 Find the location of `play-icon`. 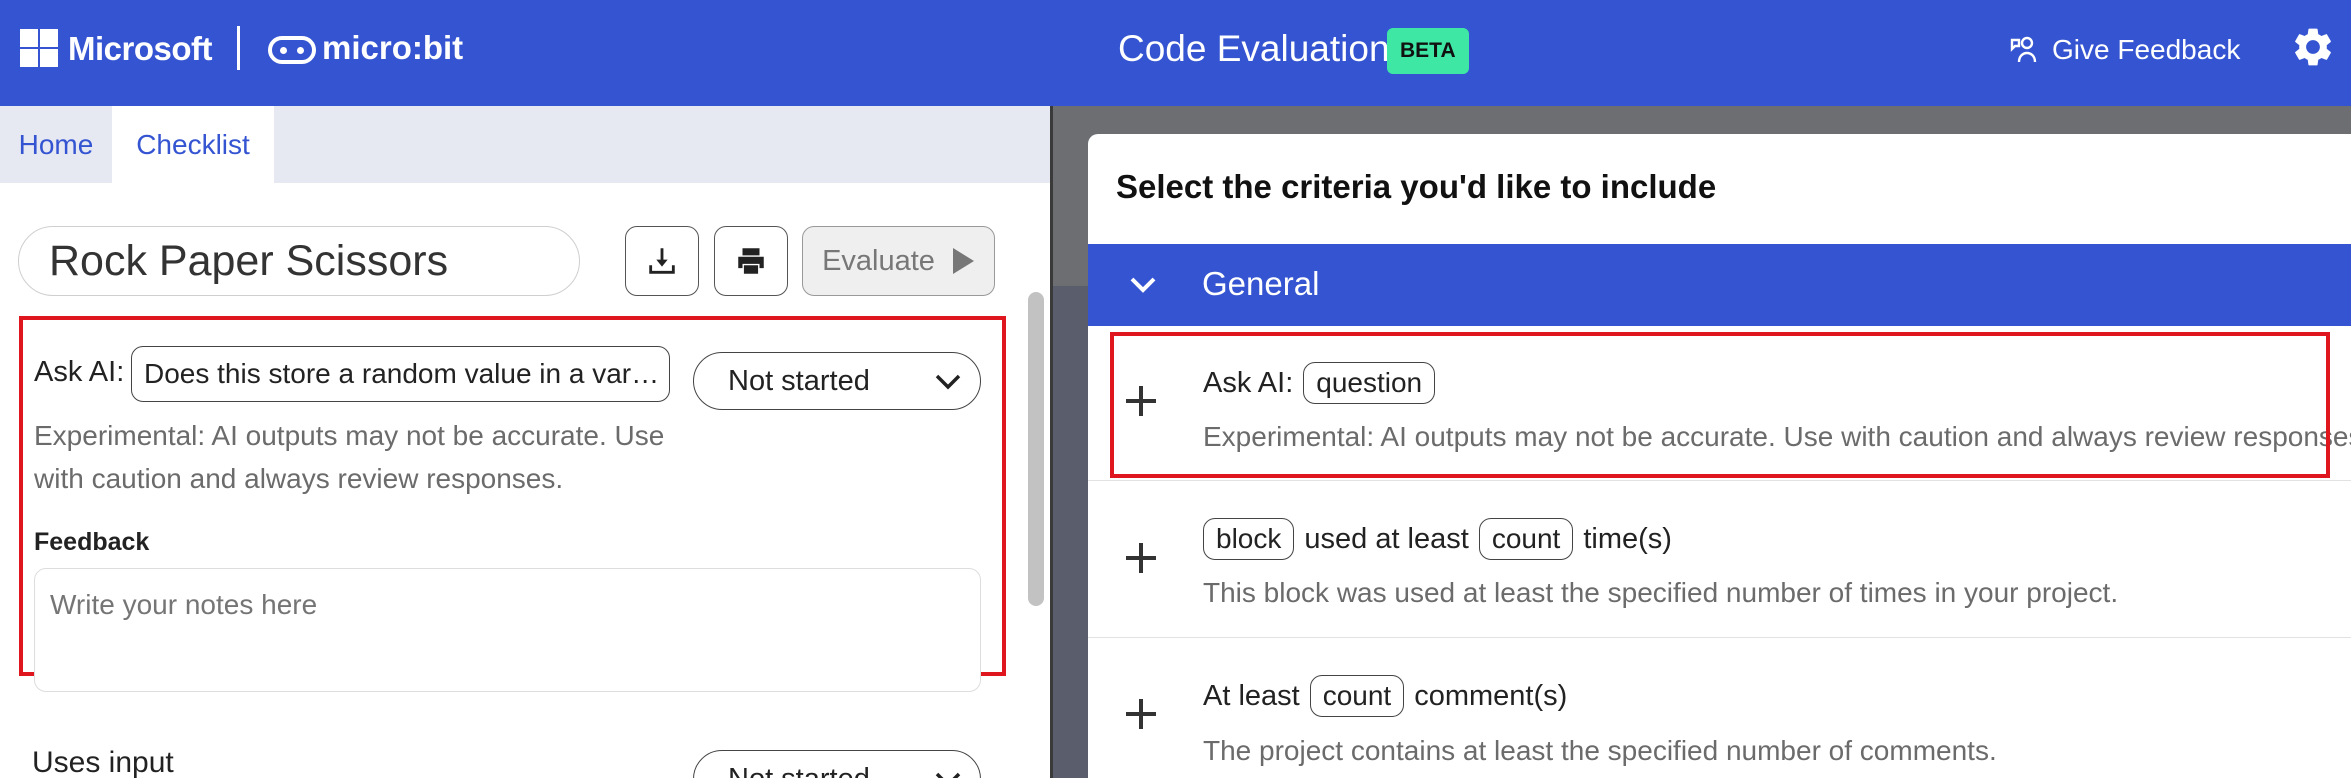

play-icon is located at coordinates (963, 261).